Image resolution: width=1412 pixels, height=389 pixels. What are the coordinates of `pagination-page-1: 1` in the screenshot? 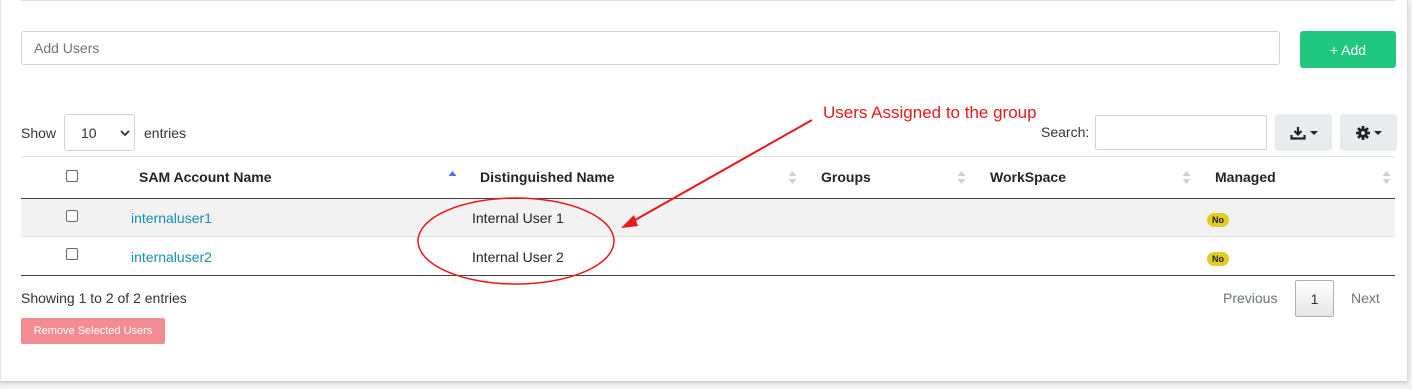 It's located at (1314, 298).